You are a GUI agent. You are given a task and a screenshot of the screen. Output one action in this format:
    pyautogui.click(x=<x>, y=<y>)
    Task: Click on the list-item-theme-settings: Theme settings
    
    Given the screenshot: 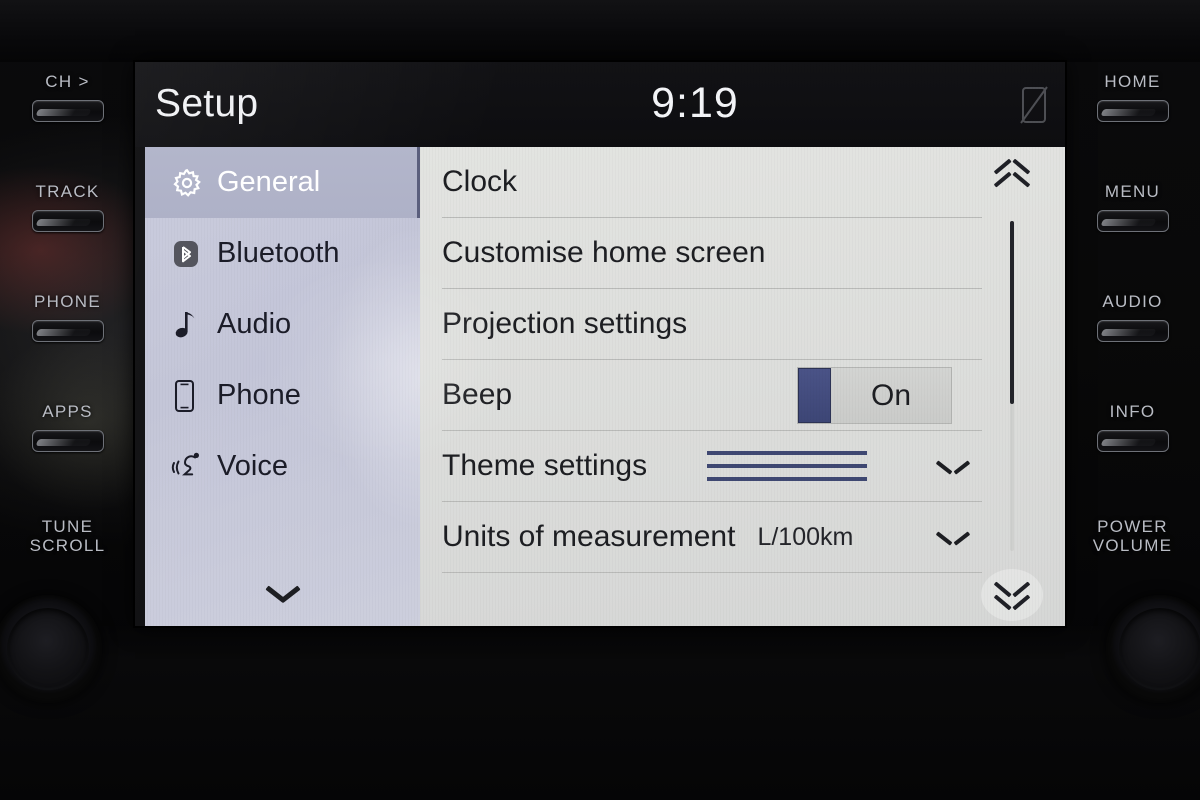 What is the action you would take?
    pyautogui.click(x=712, y=466)
    